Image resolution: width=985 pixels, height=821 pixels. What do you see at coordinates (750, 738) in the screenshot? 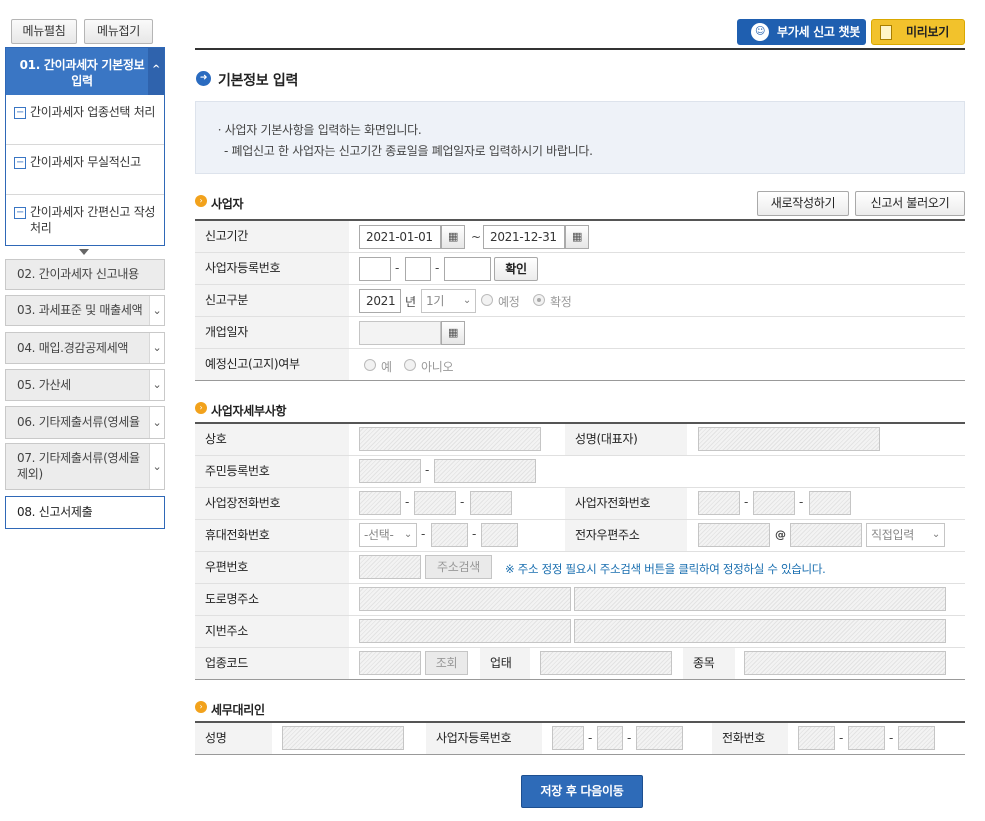
I see `label-agent-phone: 전화번호` at bounding box center [750, 738].